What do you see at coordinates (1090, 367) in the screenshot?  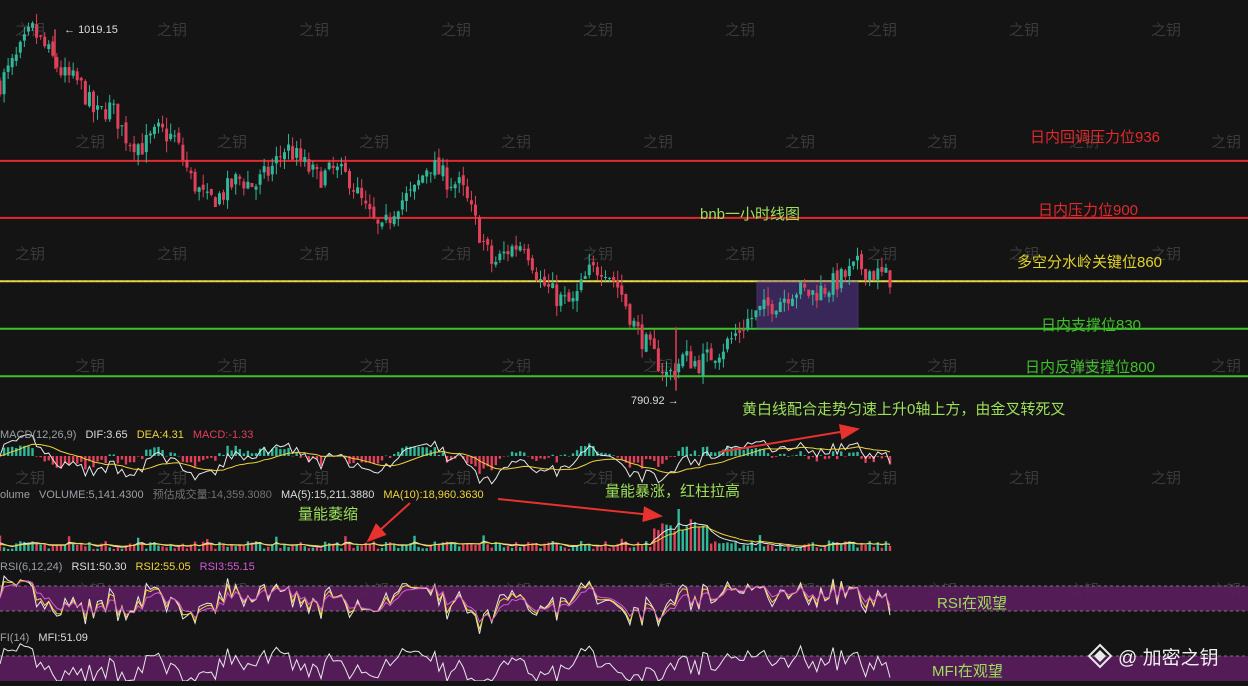 I see `level-label-800: 日内反弹支撑位800` at bounding box center [1090, 367].